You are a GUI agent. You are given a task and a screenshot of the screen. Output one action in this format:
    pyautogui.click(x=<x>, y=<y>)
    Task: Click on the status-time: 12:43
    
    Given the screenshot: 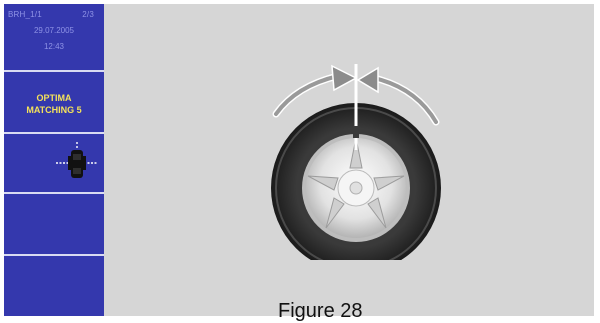 What is the action you would take?
    pyautogui.click(x=54, y=46)
    